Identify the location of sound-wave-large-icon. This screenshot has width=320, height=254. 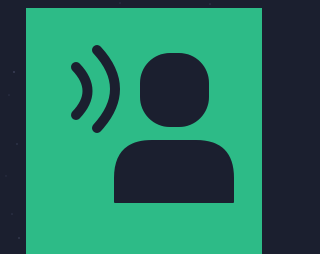
(106, 89).